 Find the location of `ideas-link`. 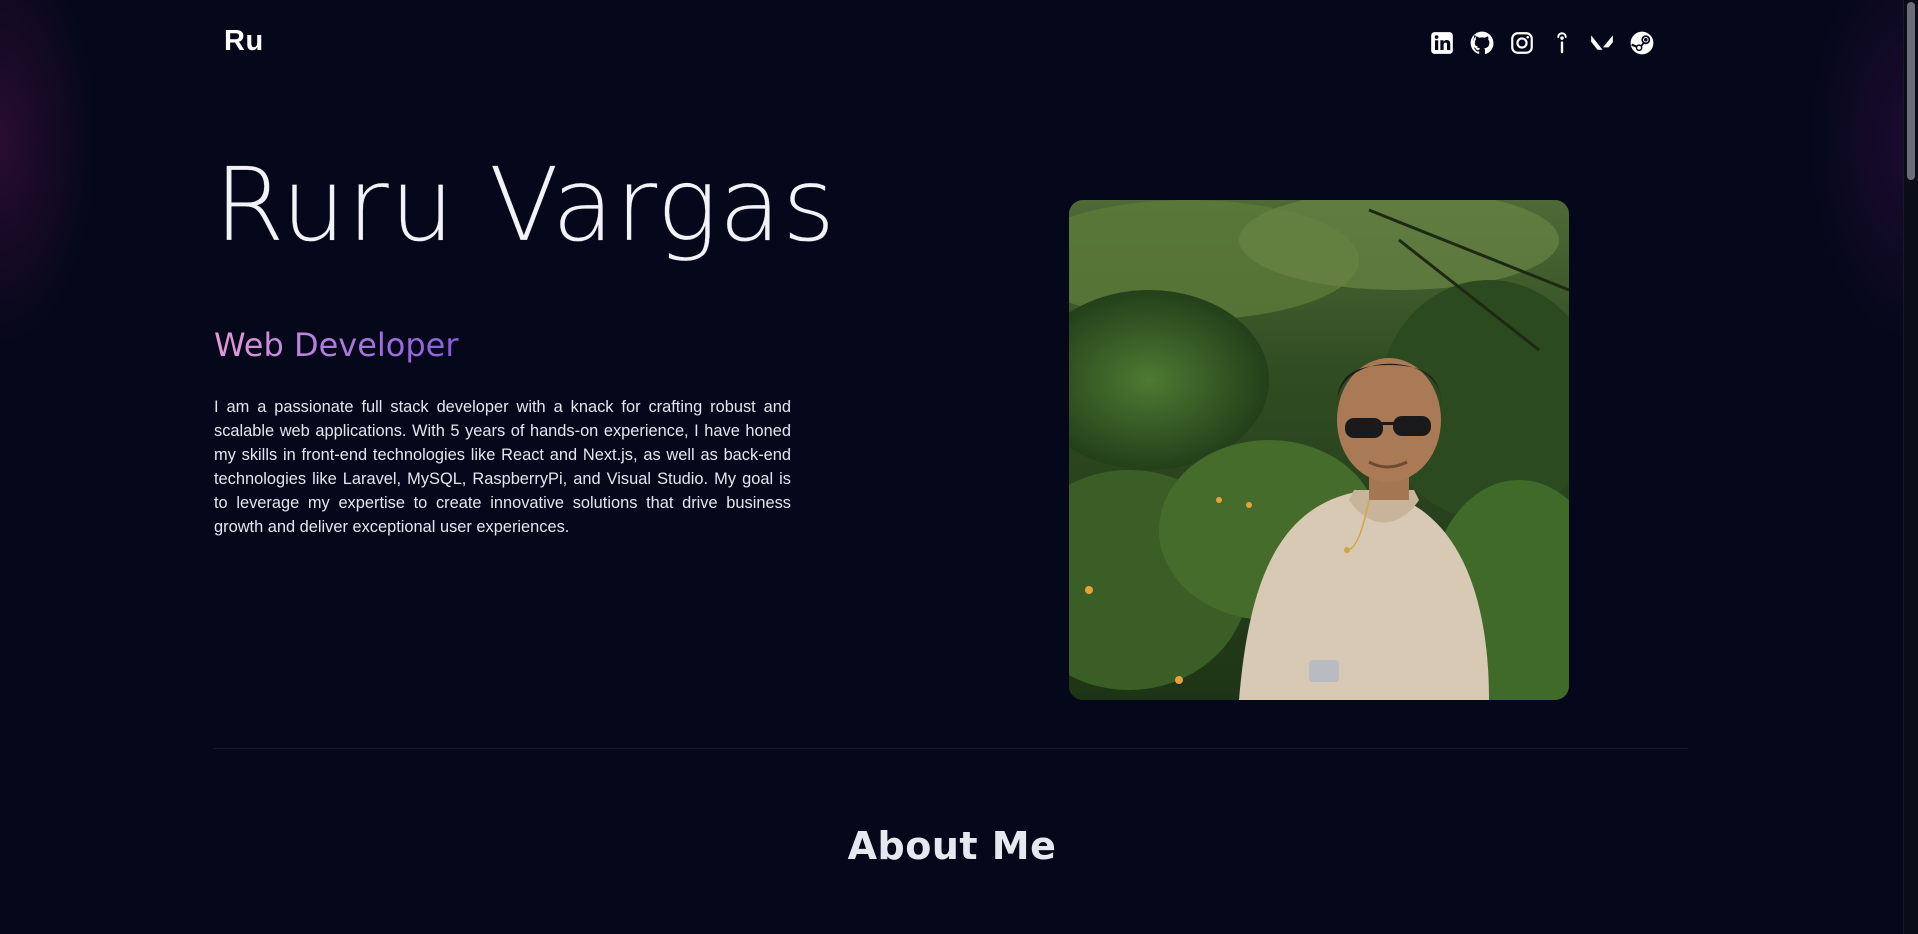

ideas-link is located at coordinates (1562, 43).